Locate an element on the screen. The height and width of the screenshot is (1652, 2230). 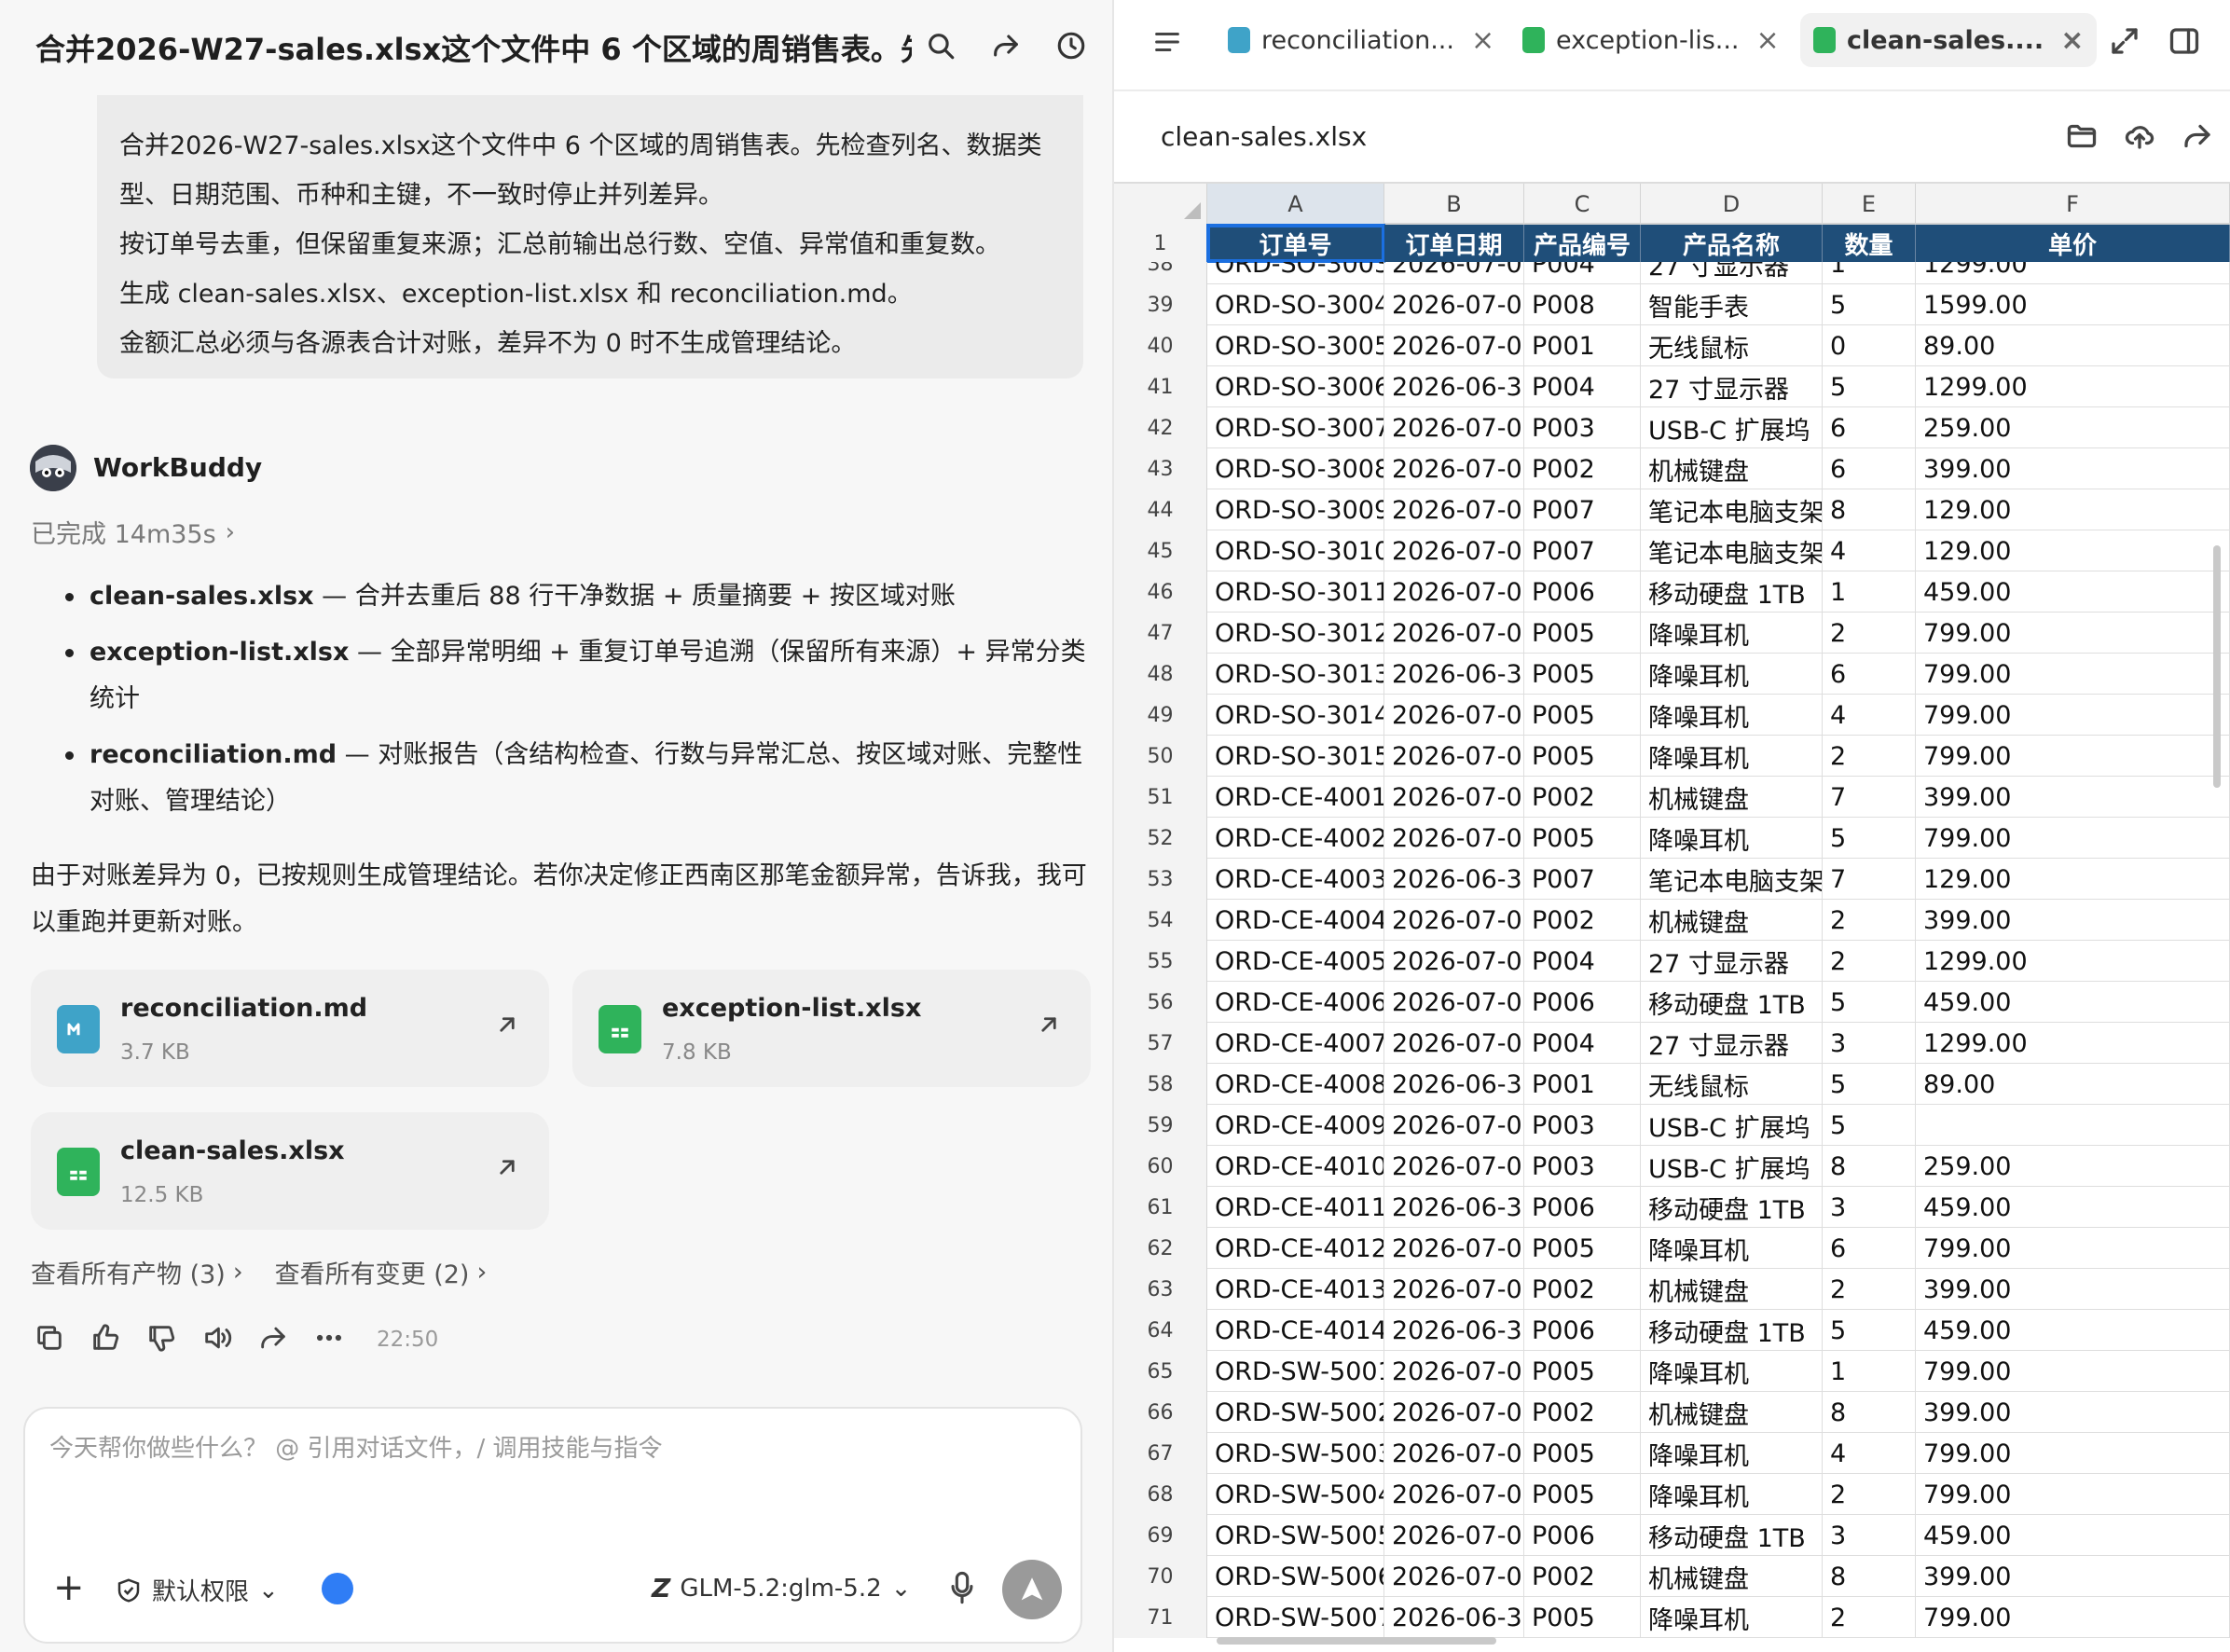
table-cell: ORD-SW-5002 is located at coordinates (1295, 1412).